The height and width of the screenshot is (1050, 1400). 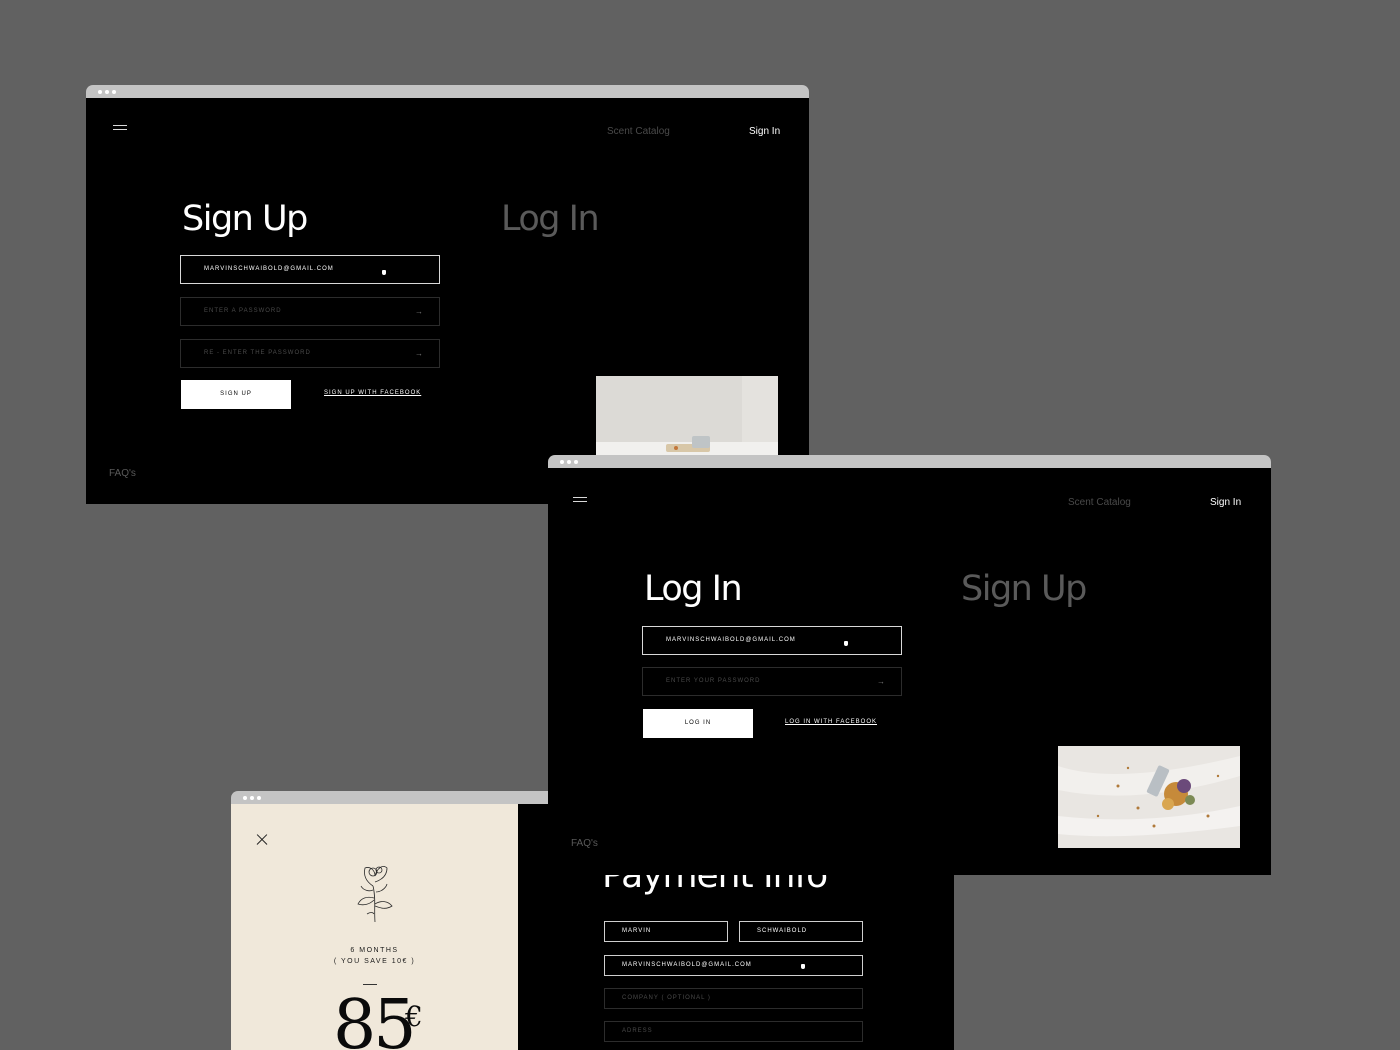 I want to click on tab-sign-up: Sign Up, so click(x=1024, y=589).